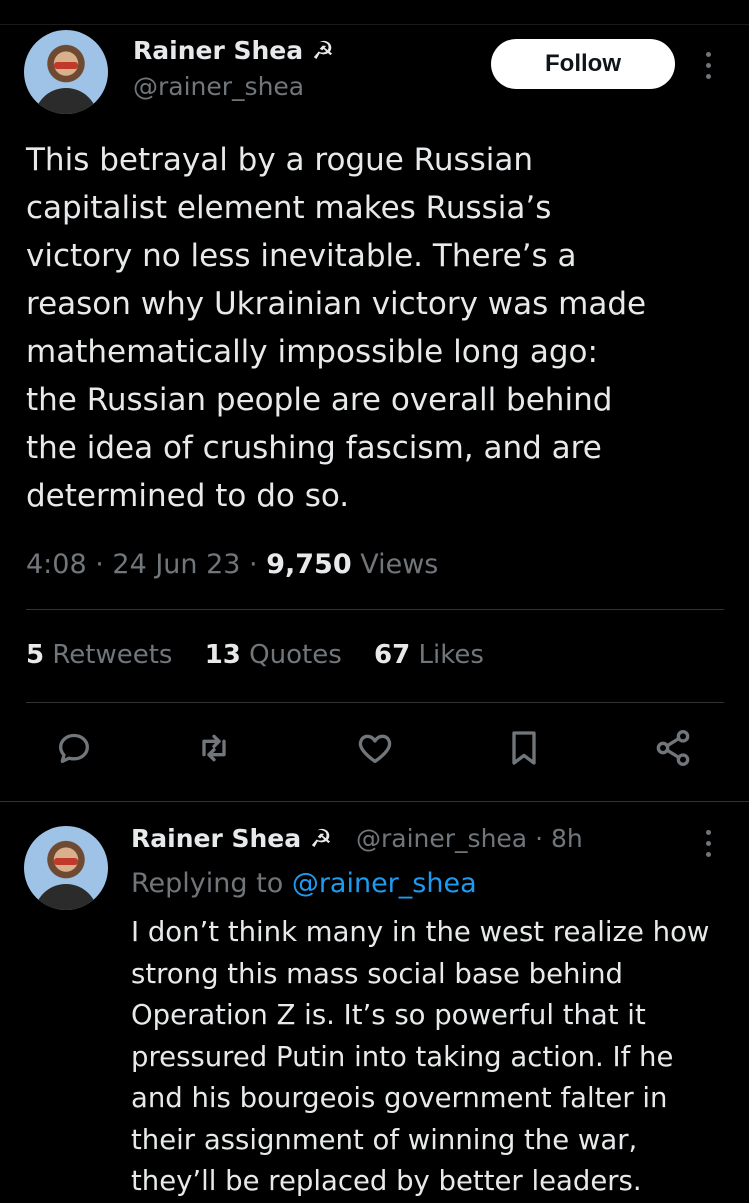  What do you see at coordinates (207, 883) in the screenshot?
I see `replying-prefix: Replying to` at bounding box center [207, 883].